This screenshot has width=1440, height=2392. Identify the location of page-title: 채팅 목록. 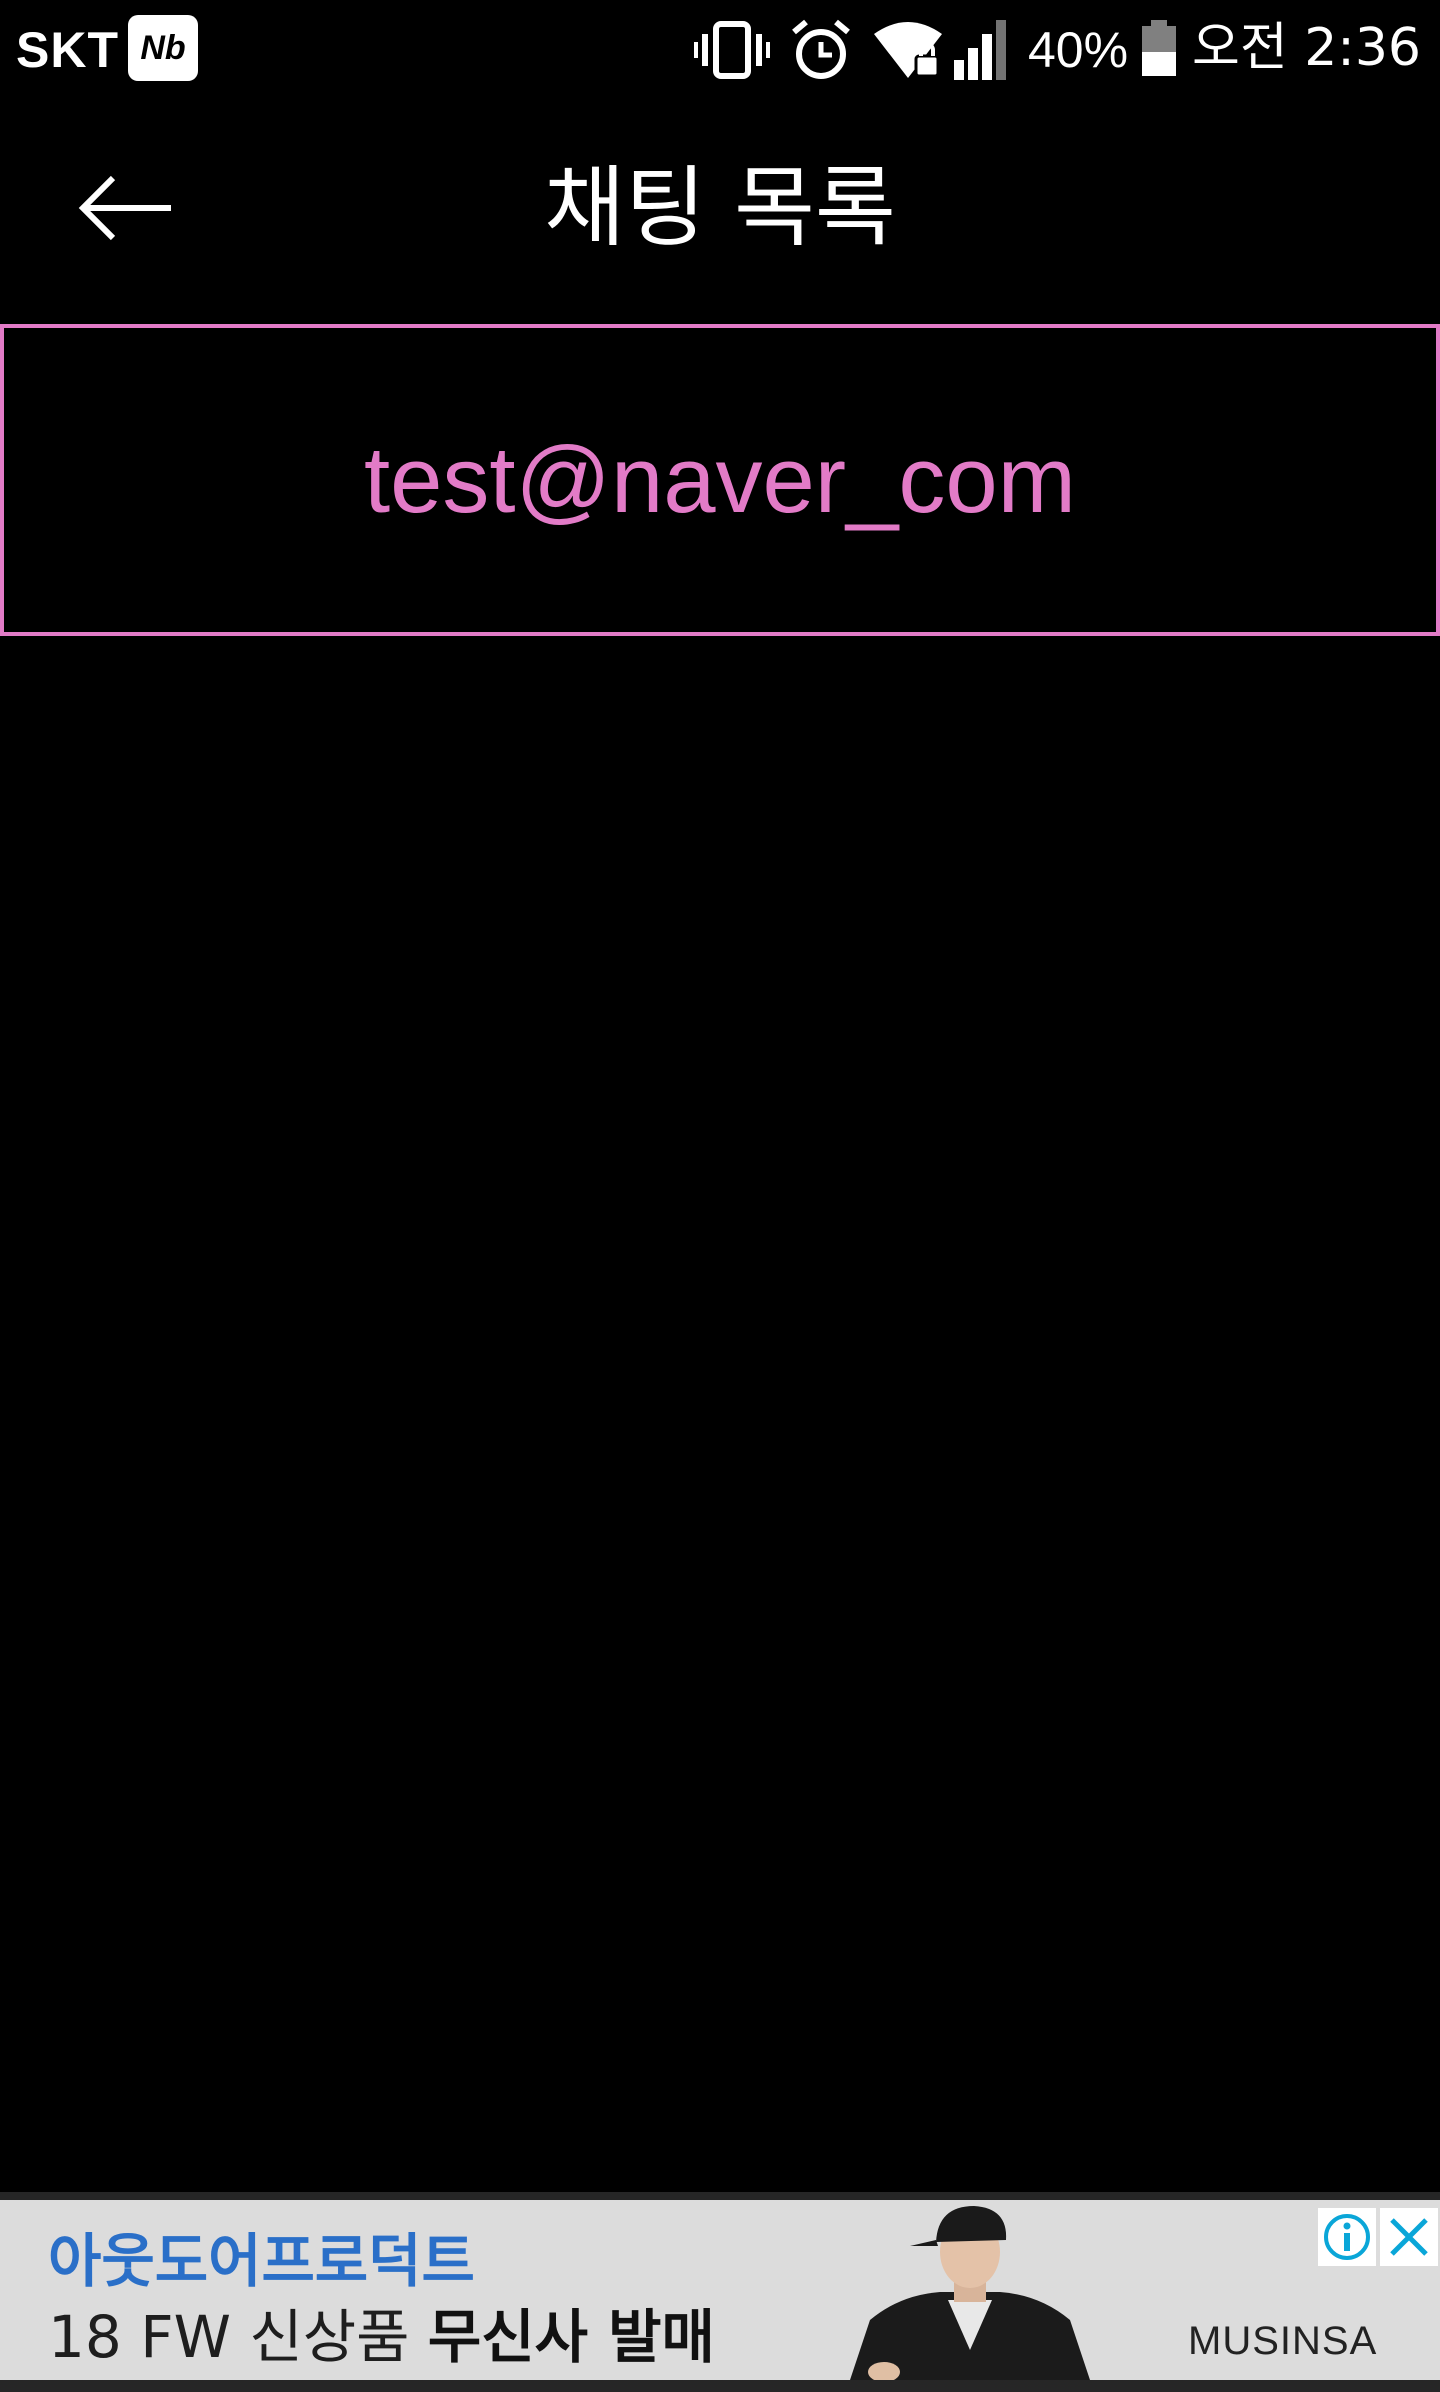
(720, 207).